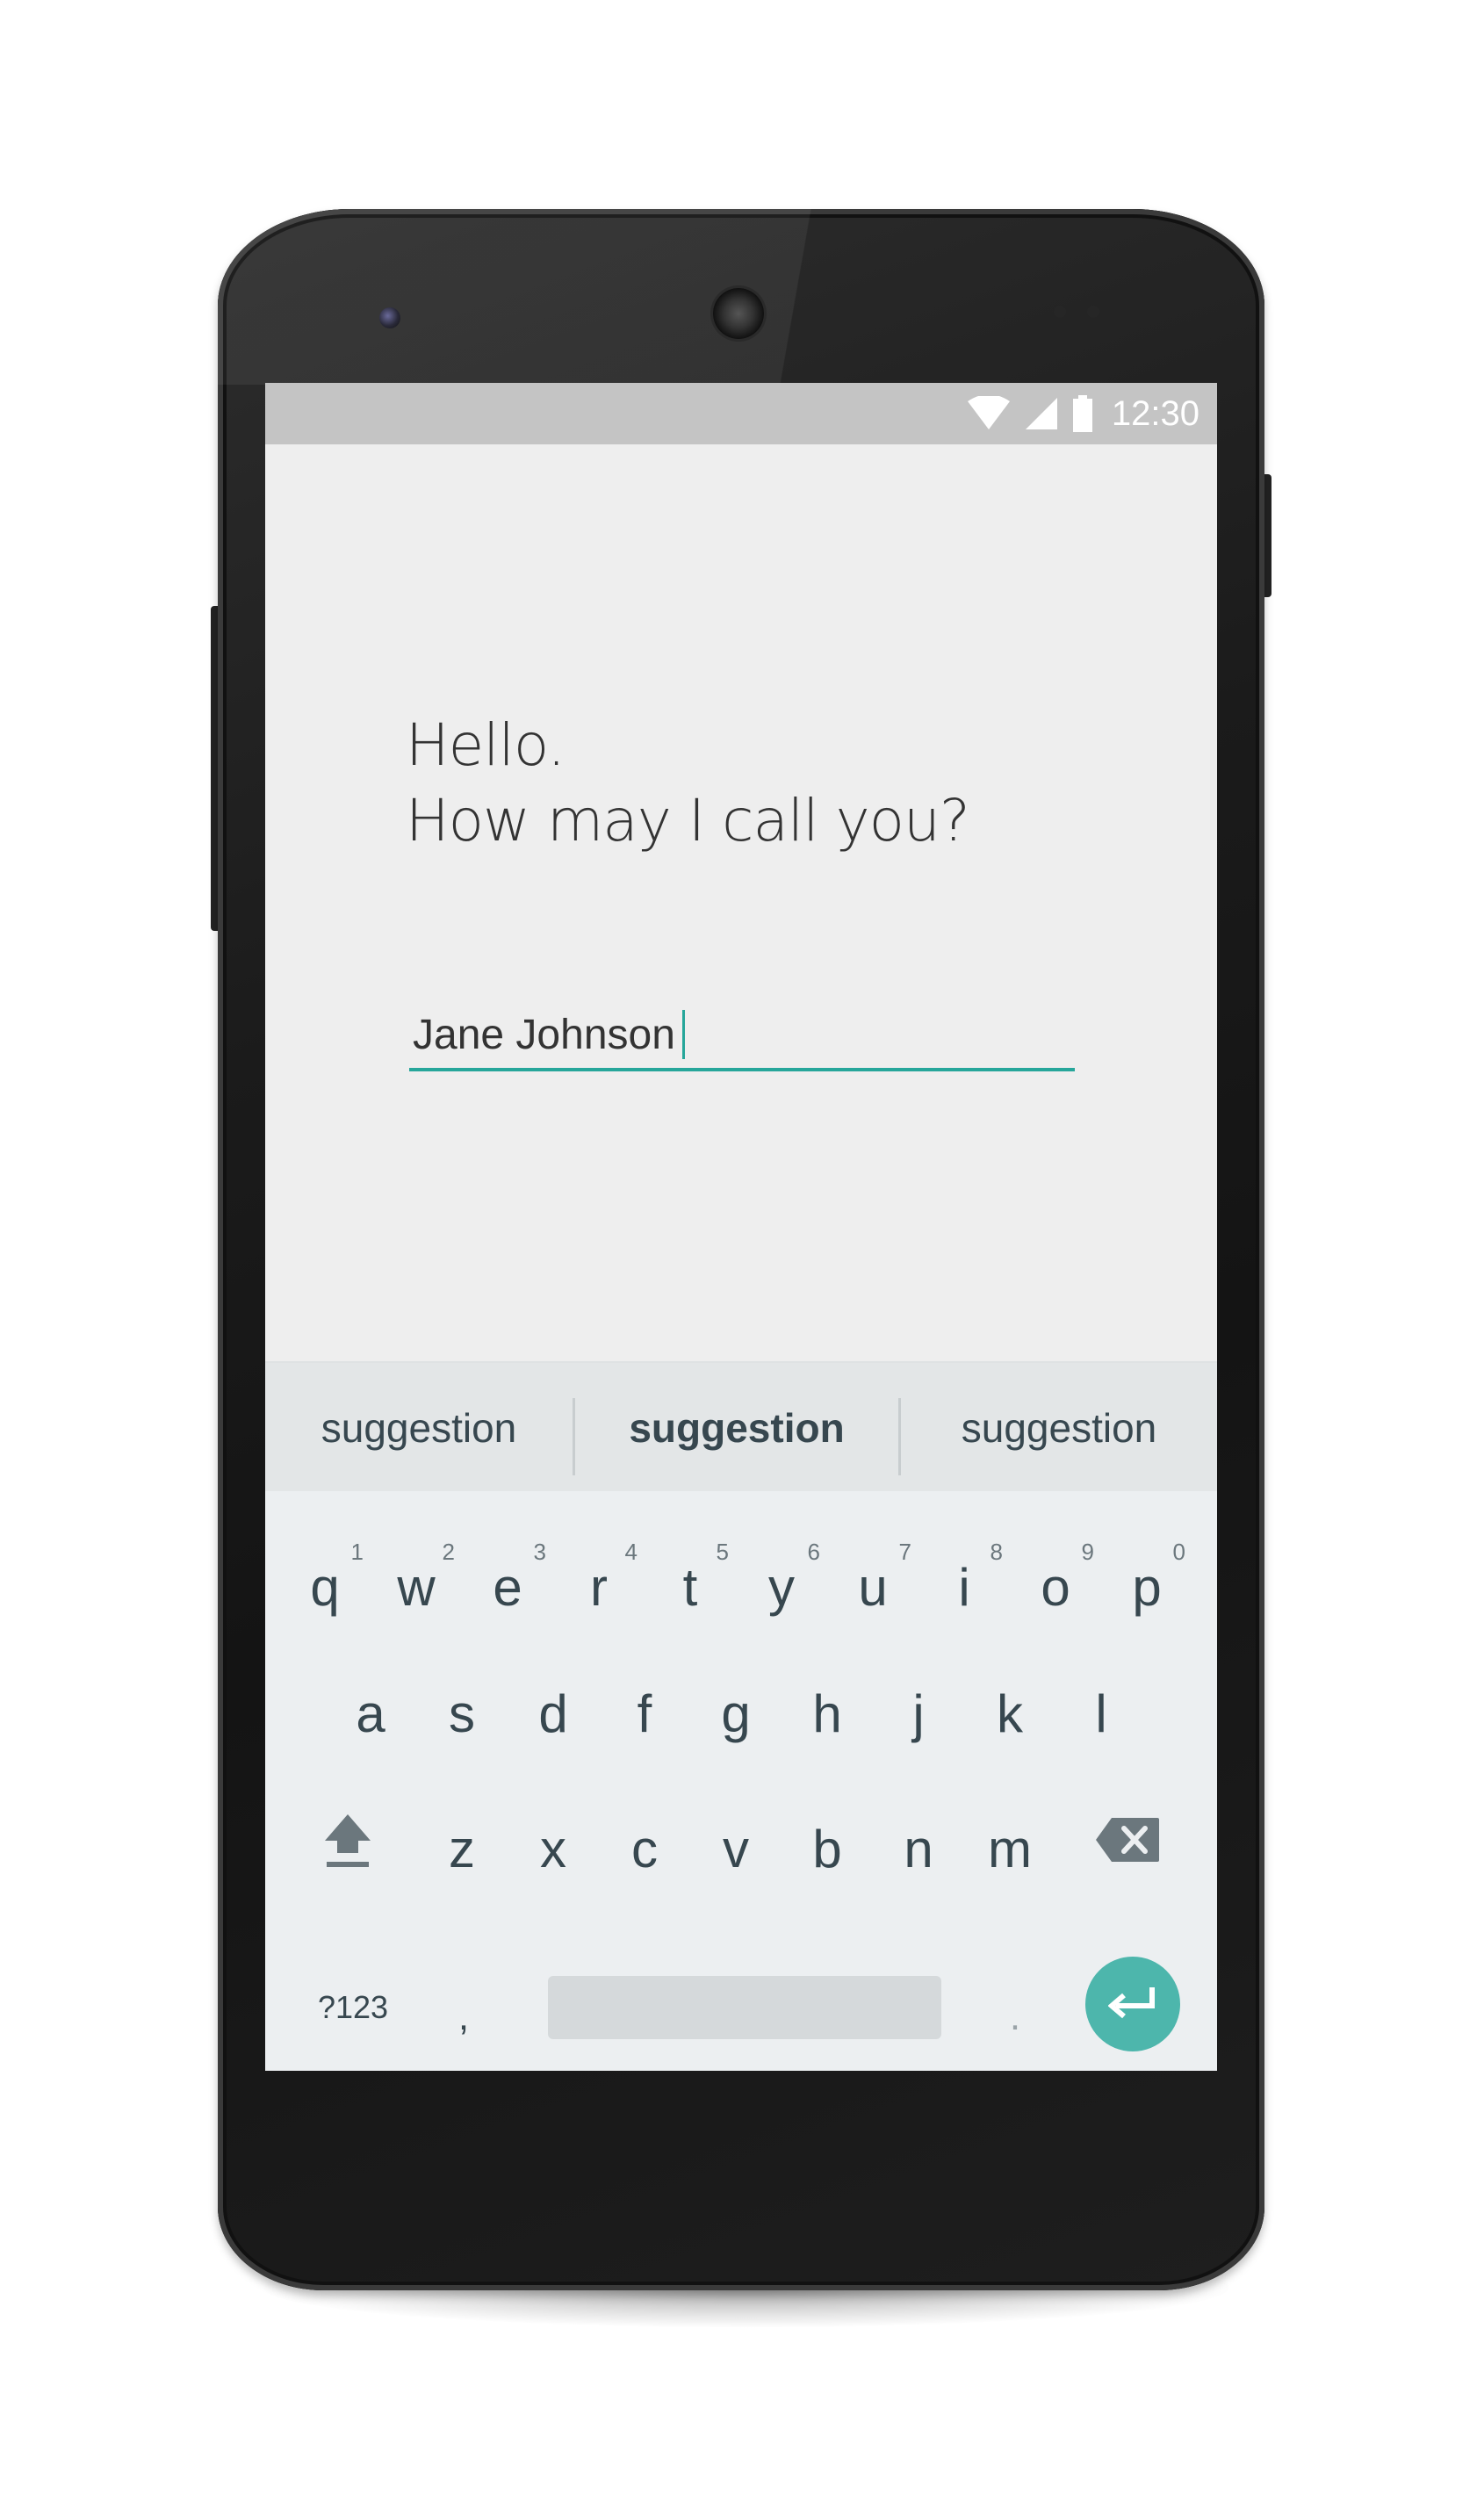 The height and width of the screenshot is (2509, 1484). What do you see at coordinates (370, 1713) in the screenshot?
I see `key-letter: a` at bounding box center [370, 1713].